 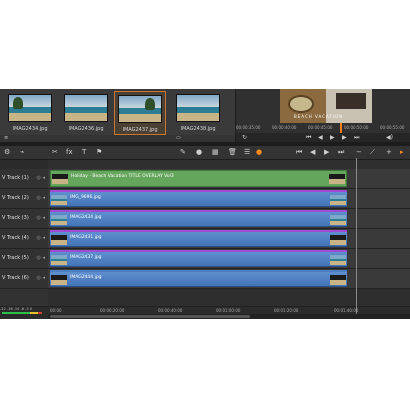 I want to click on loop-icon: ↻, so click(x=244, y=137).